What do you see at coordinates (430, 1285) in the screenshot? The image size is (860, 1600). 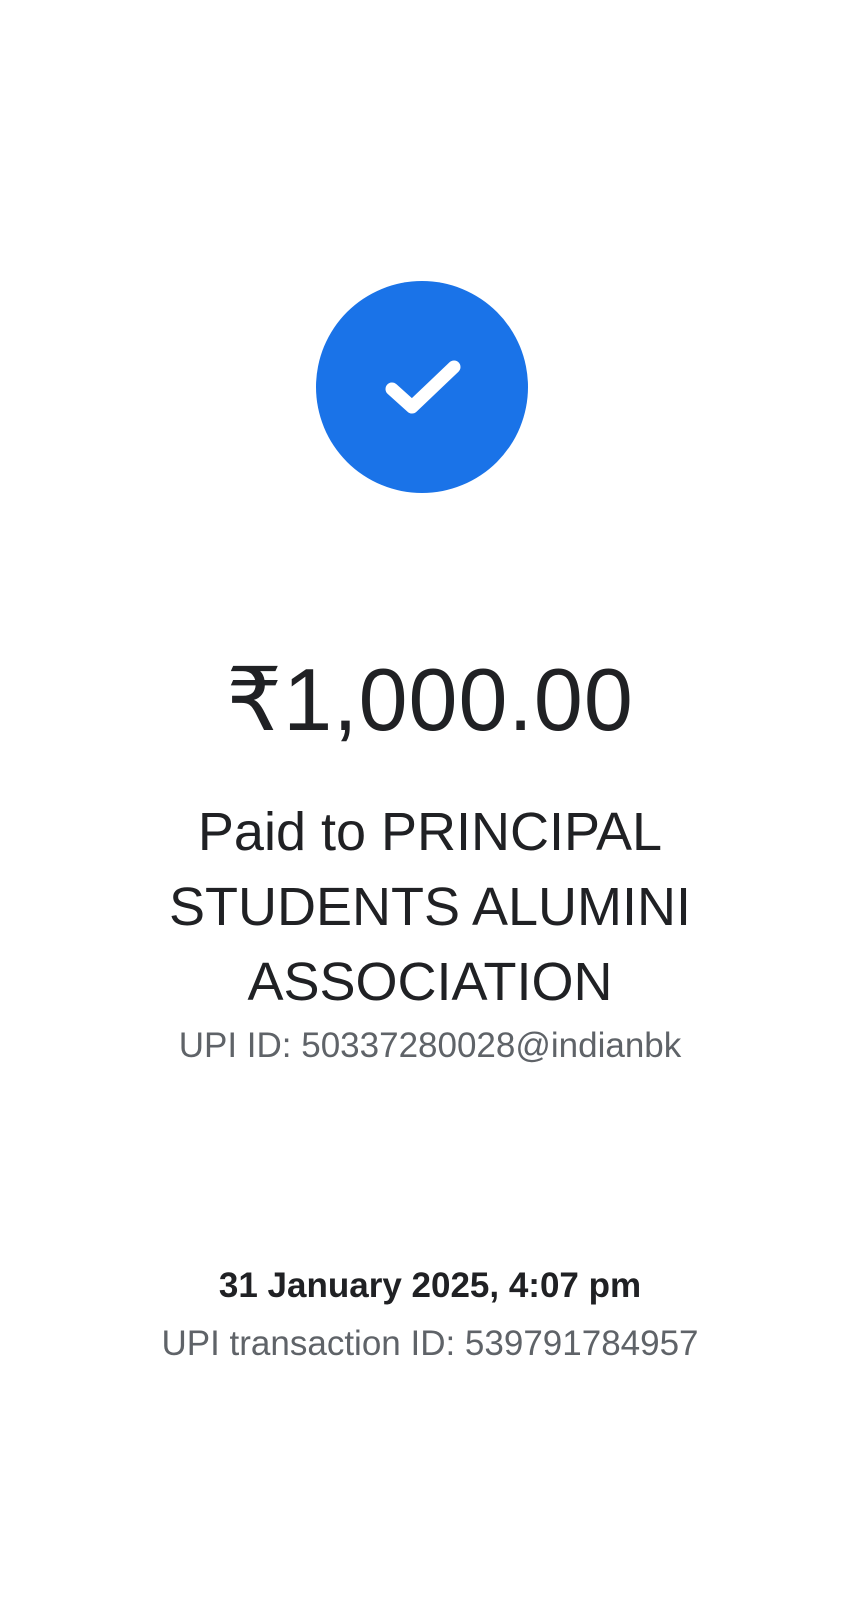 I see `transaction-datetime: 31 January 2025, 4:07 pm` at bounding box center [430, 1285].